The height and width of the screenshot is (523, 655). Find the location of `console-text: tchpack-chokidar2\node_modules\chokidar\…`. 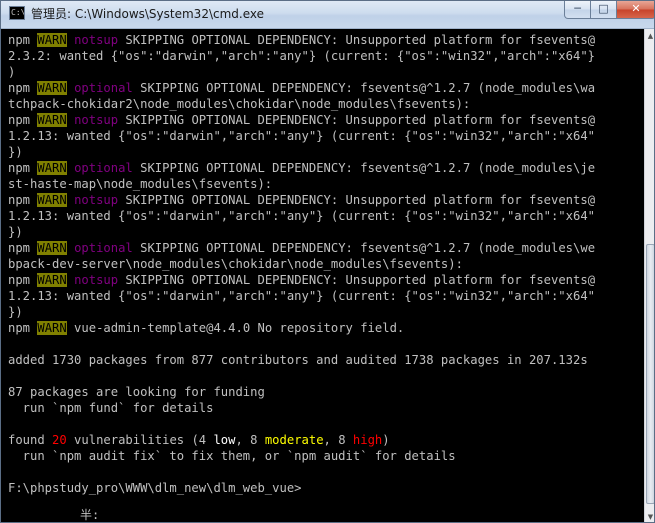

console-text: tchpack-chokidar2\node_modules\chokidar\… is located at coordinates (239, 104).